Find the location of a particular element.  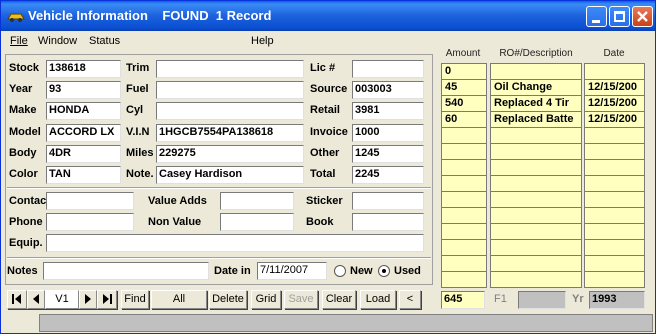

make-field: HONDA is located at coordinates (83, 111).